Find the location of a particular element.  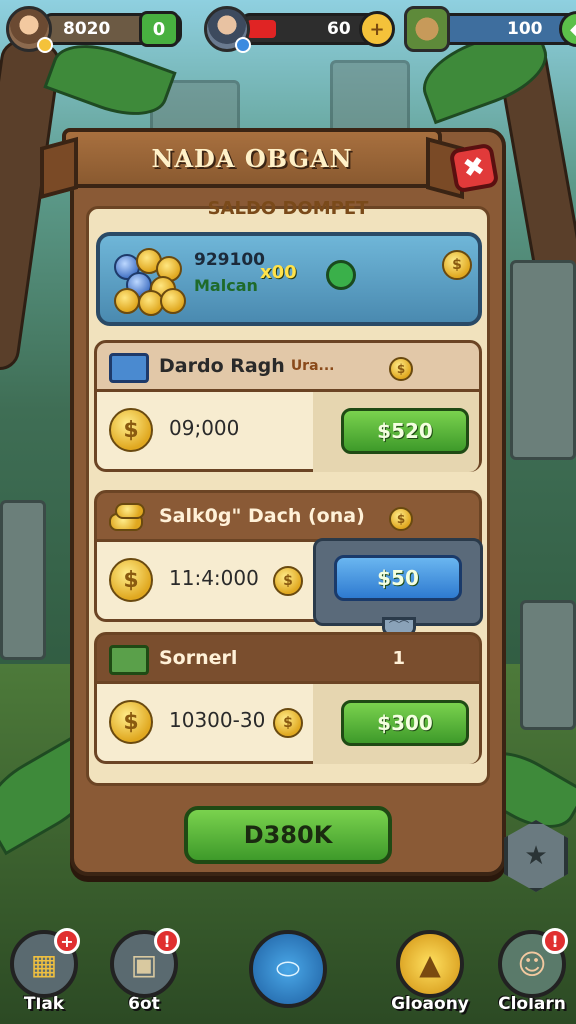

gem-button-icon: ◆ is located at coordinates (567, 29).